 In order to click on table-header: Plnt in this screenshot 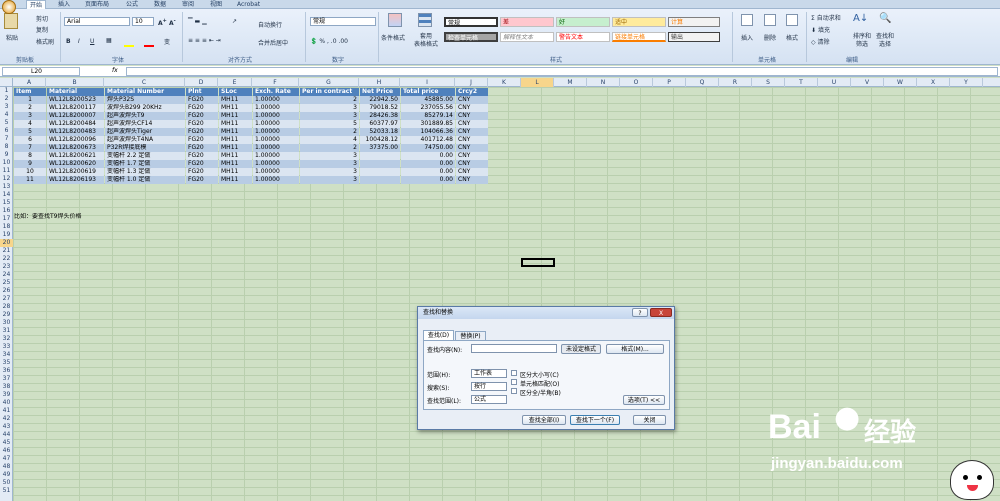, I will do `click(202, 92)`.